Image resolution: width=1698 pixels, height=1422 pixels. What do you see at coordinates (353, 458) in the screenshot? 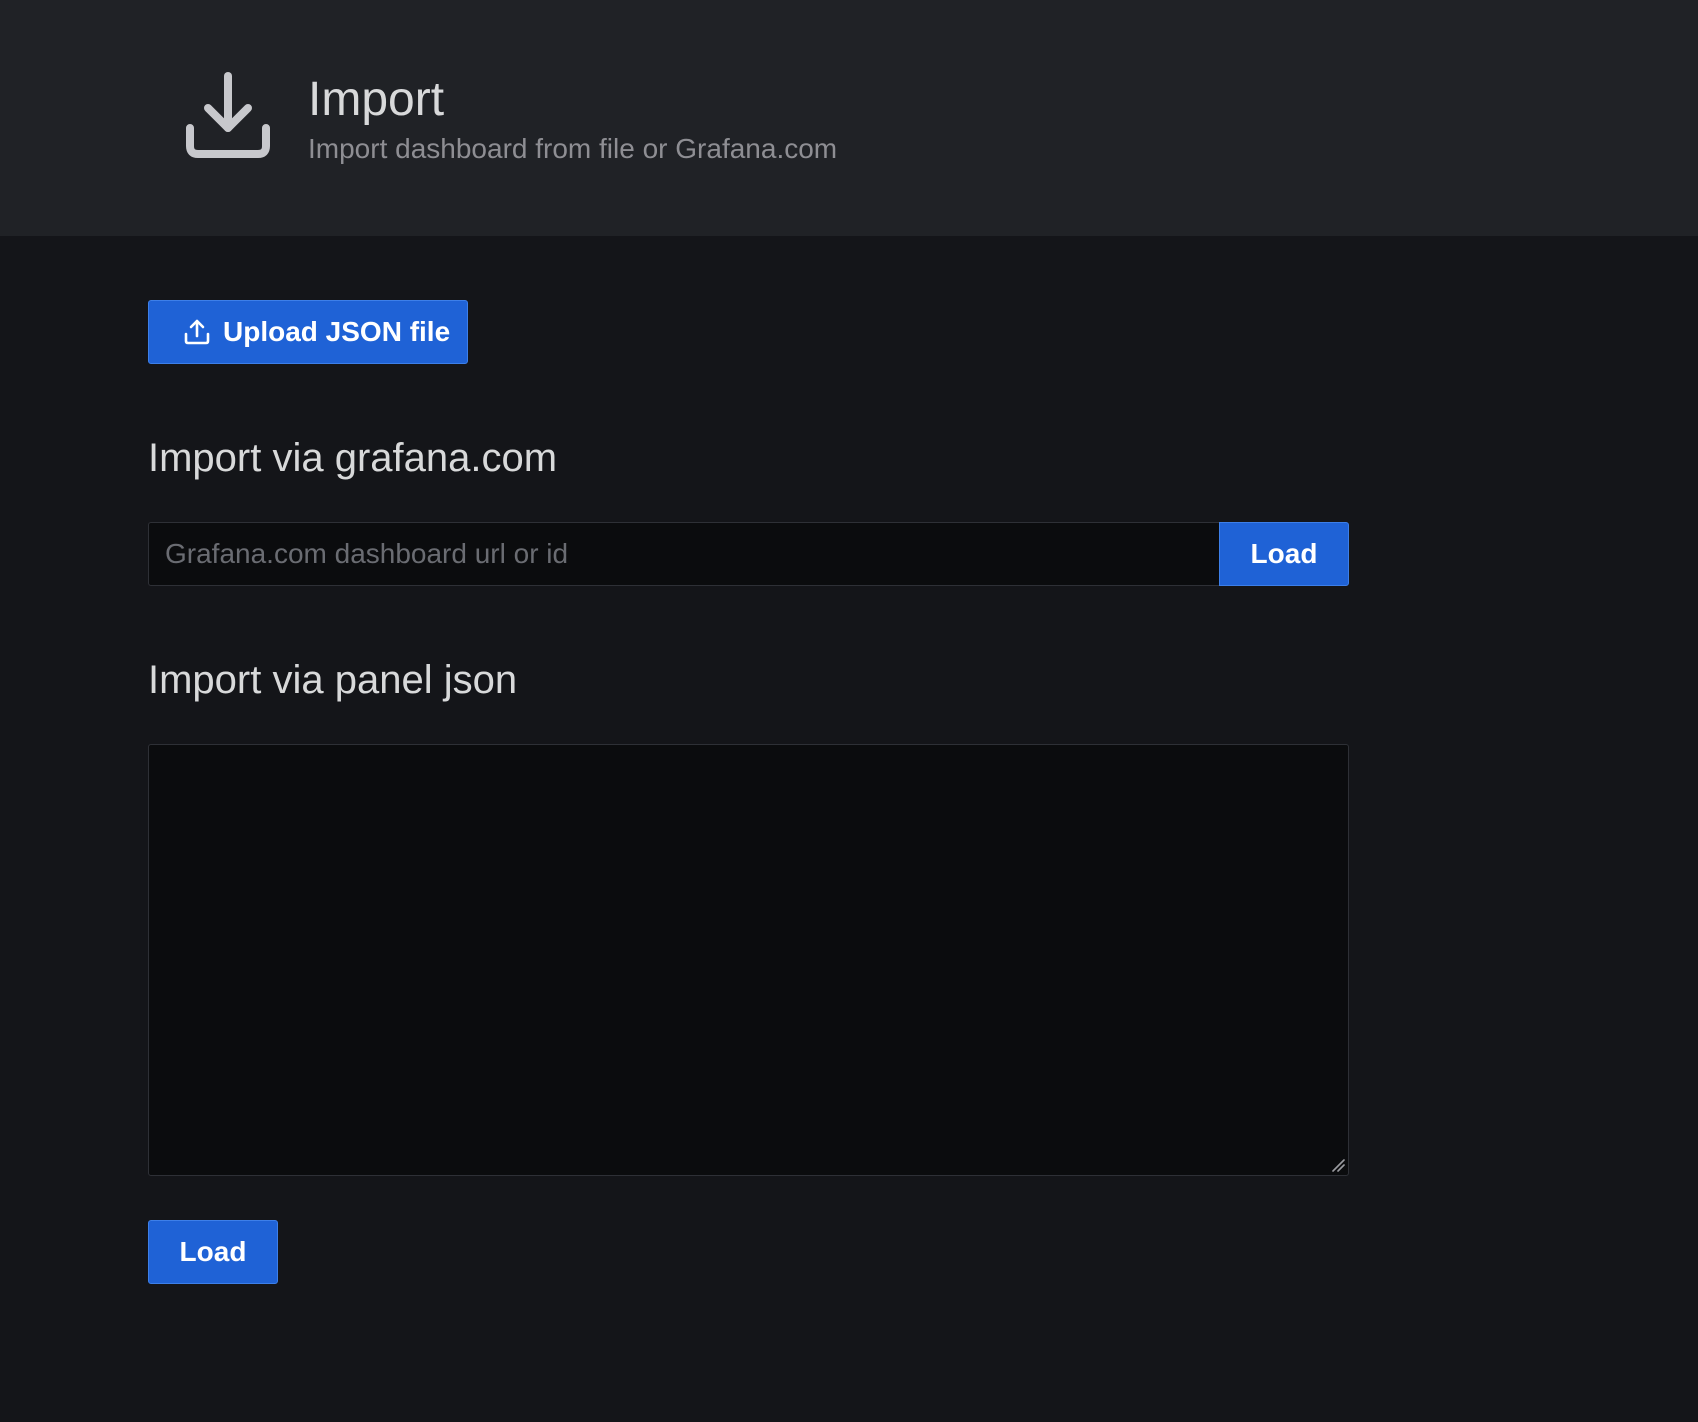
I see `import-via-grafana-com-heading: Import via grafana.com` at bounding box center [353, 458].